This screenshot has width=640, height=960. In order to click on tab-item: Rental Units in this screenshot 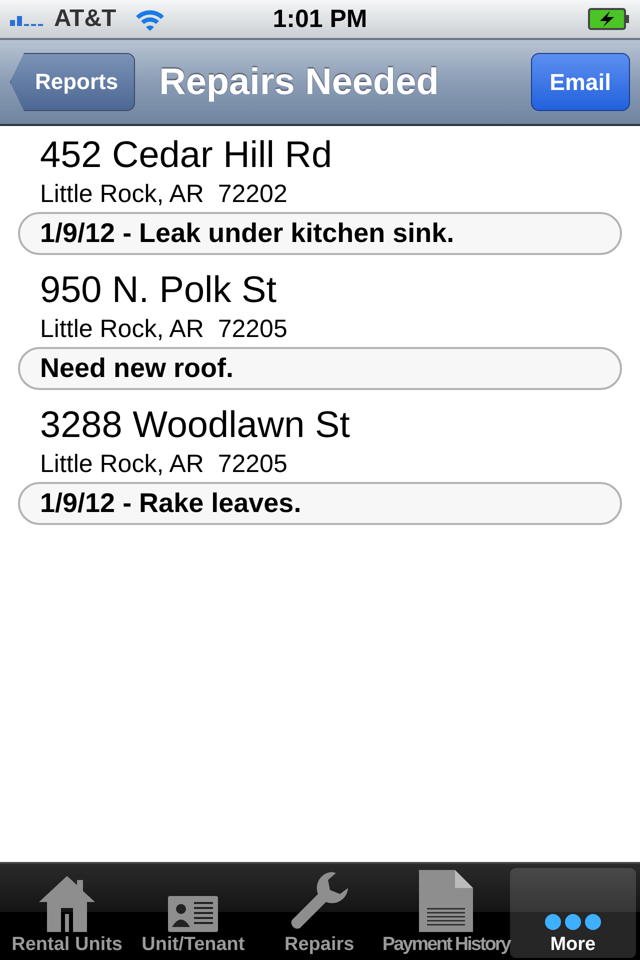, I will do `click(67, 913)`.